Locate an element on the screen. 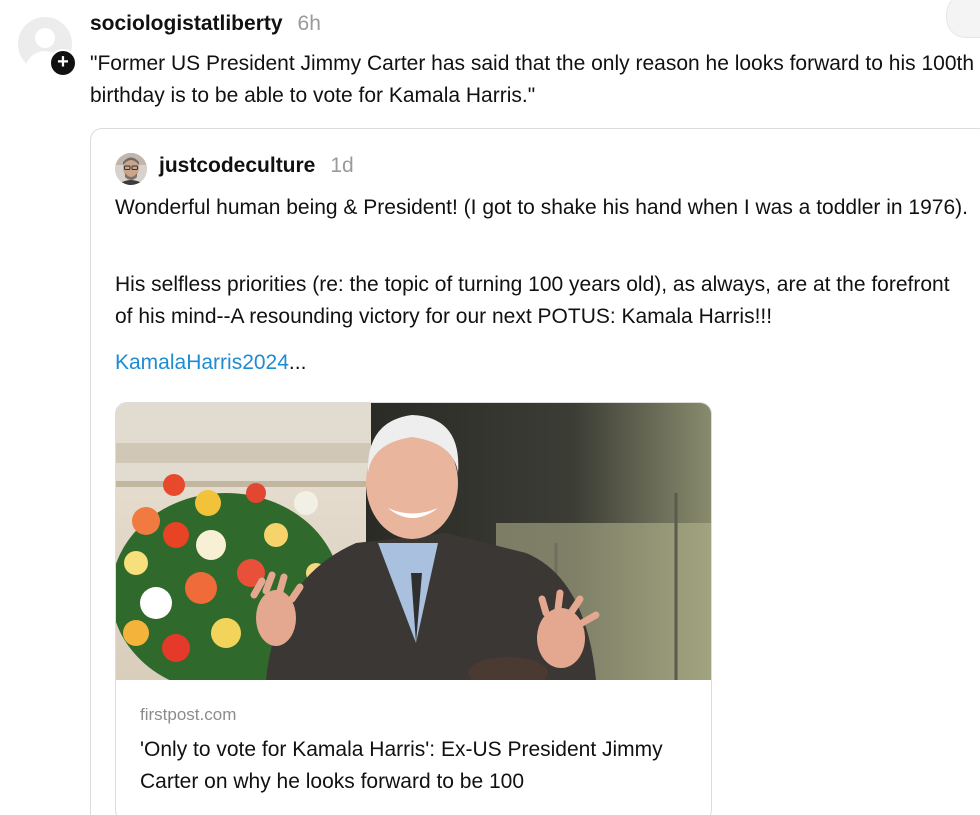 The image size is (980, 815). hashtag-text: KamalaHarris2024 is located at coordinates (202, 362).